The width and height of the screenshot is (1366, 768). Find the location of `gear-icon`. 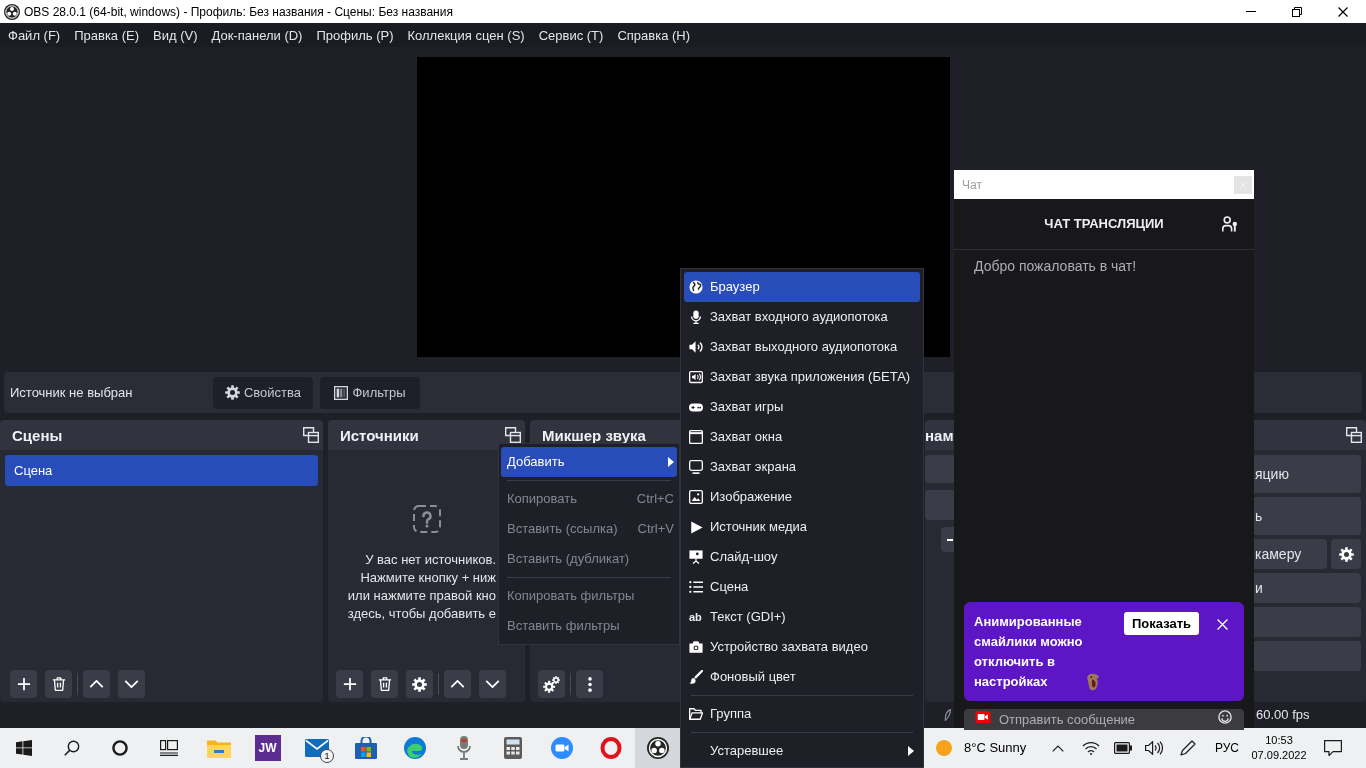

gear-icon is located at coordinates (419, 684).